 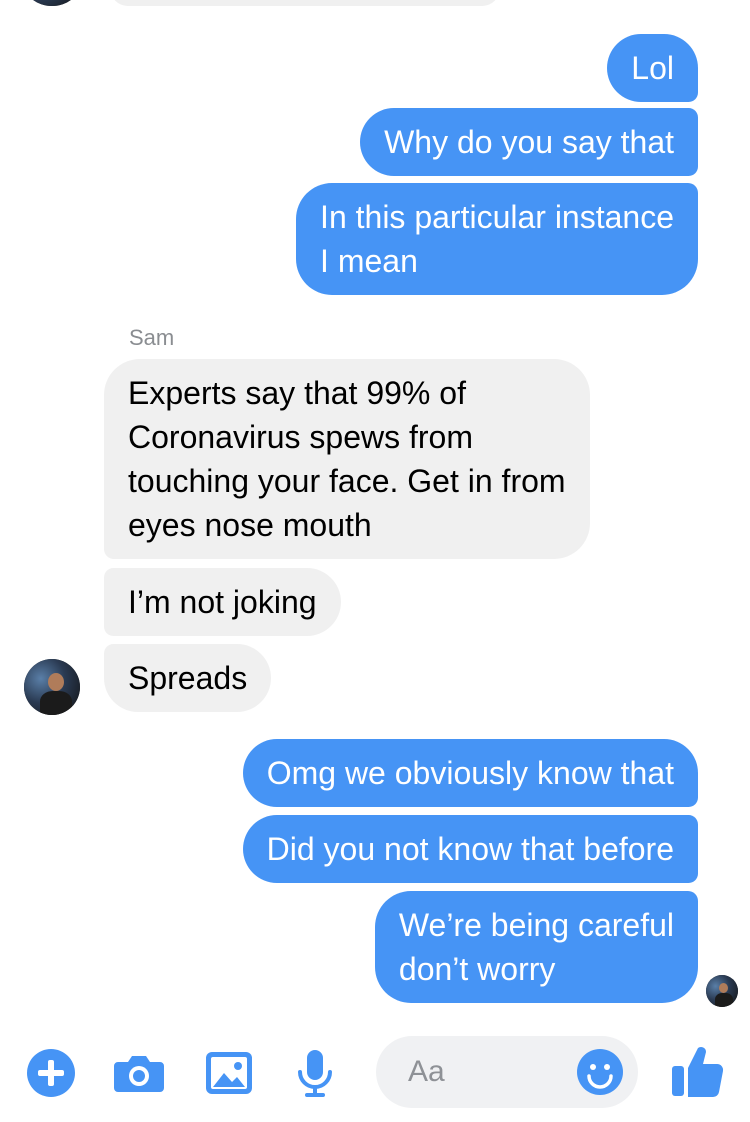 I want to click on sender-name: Sam, so click(x=152, y=337).